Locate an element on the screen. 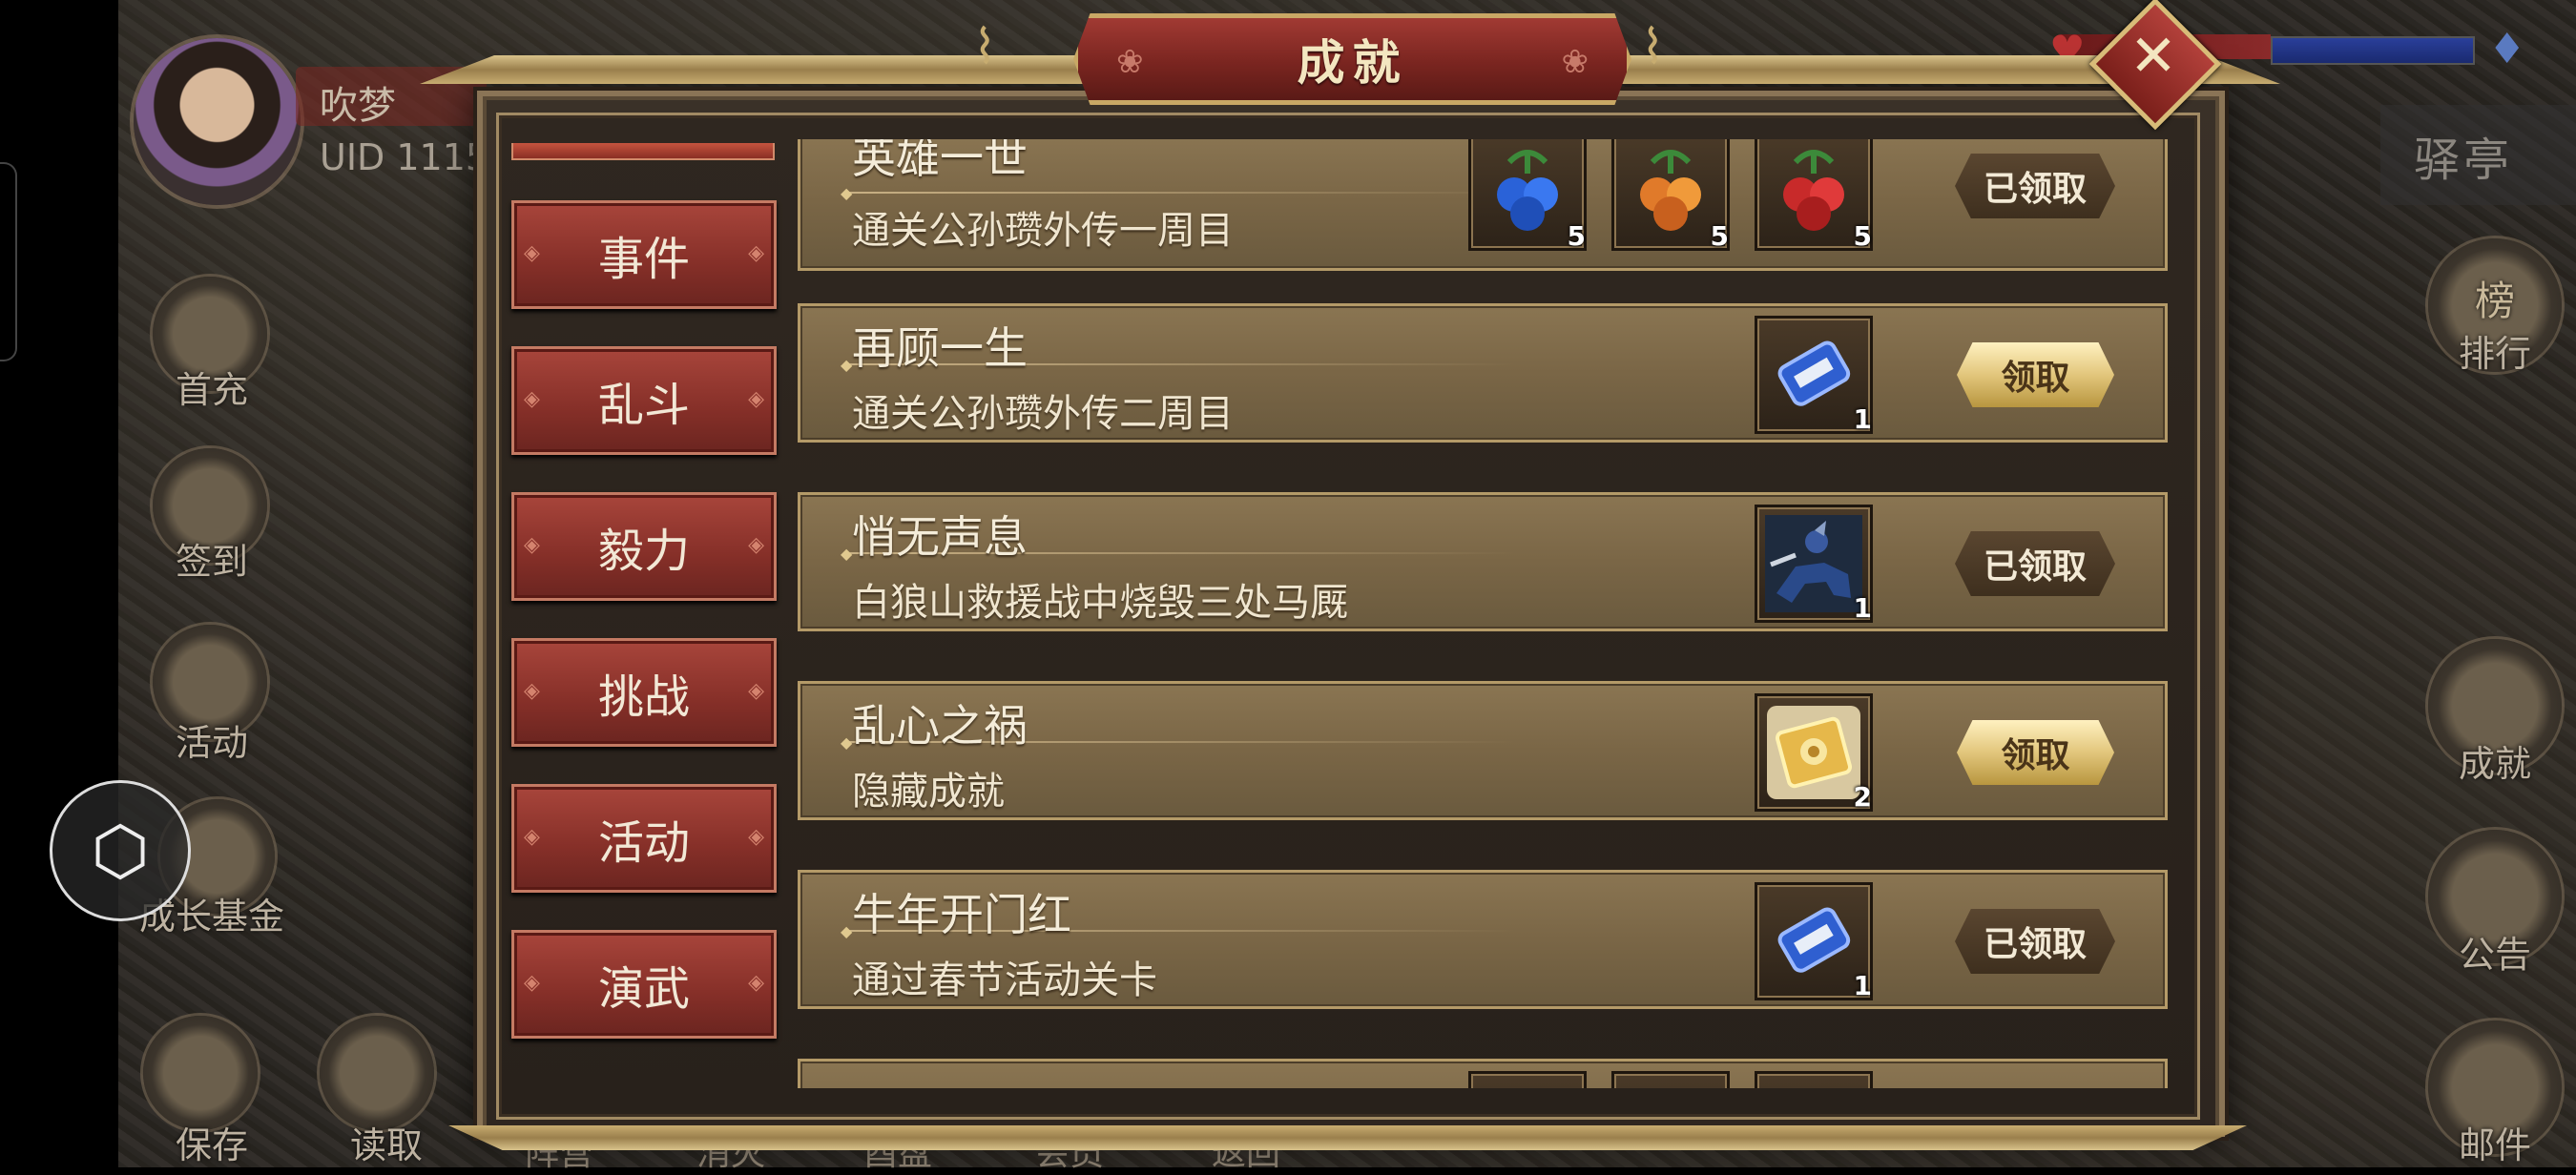 The height and width of the screenshot is (1175, 2576). ranking-label: 排行 is located at coordinates (2494, 354).